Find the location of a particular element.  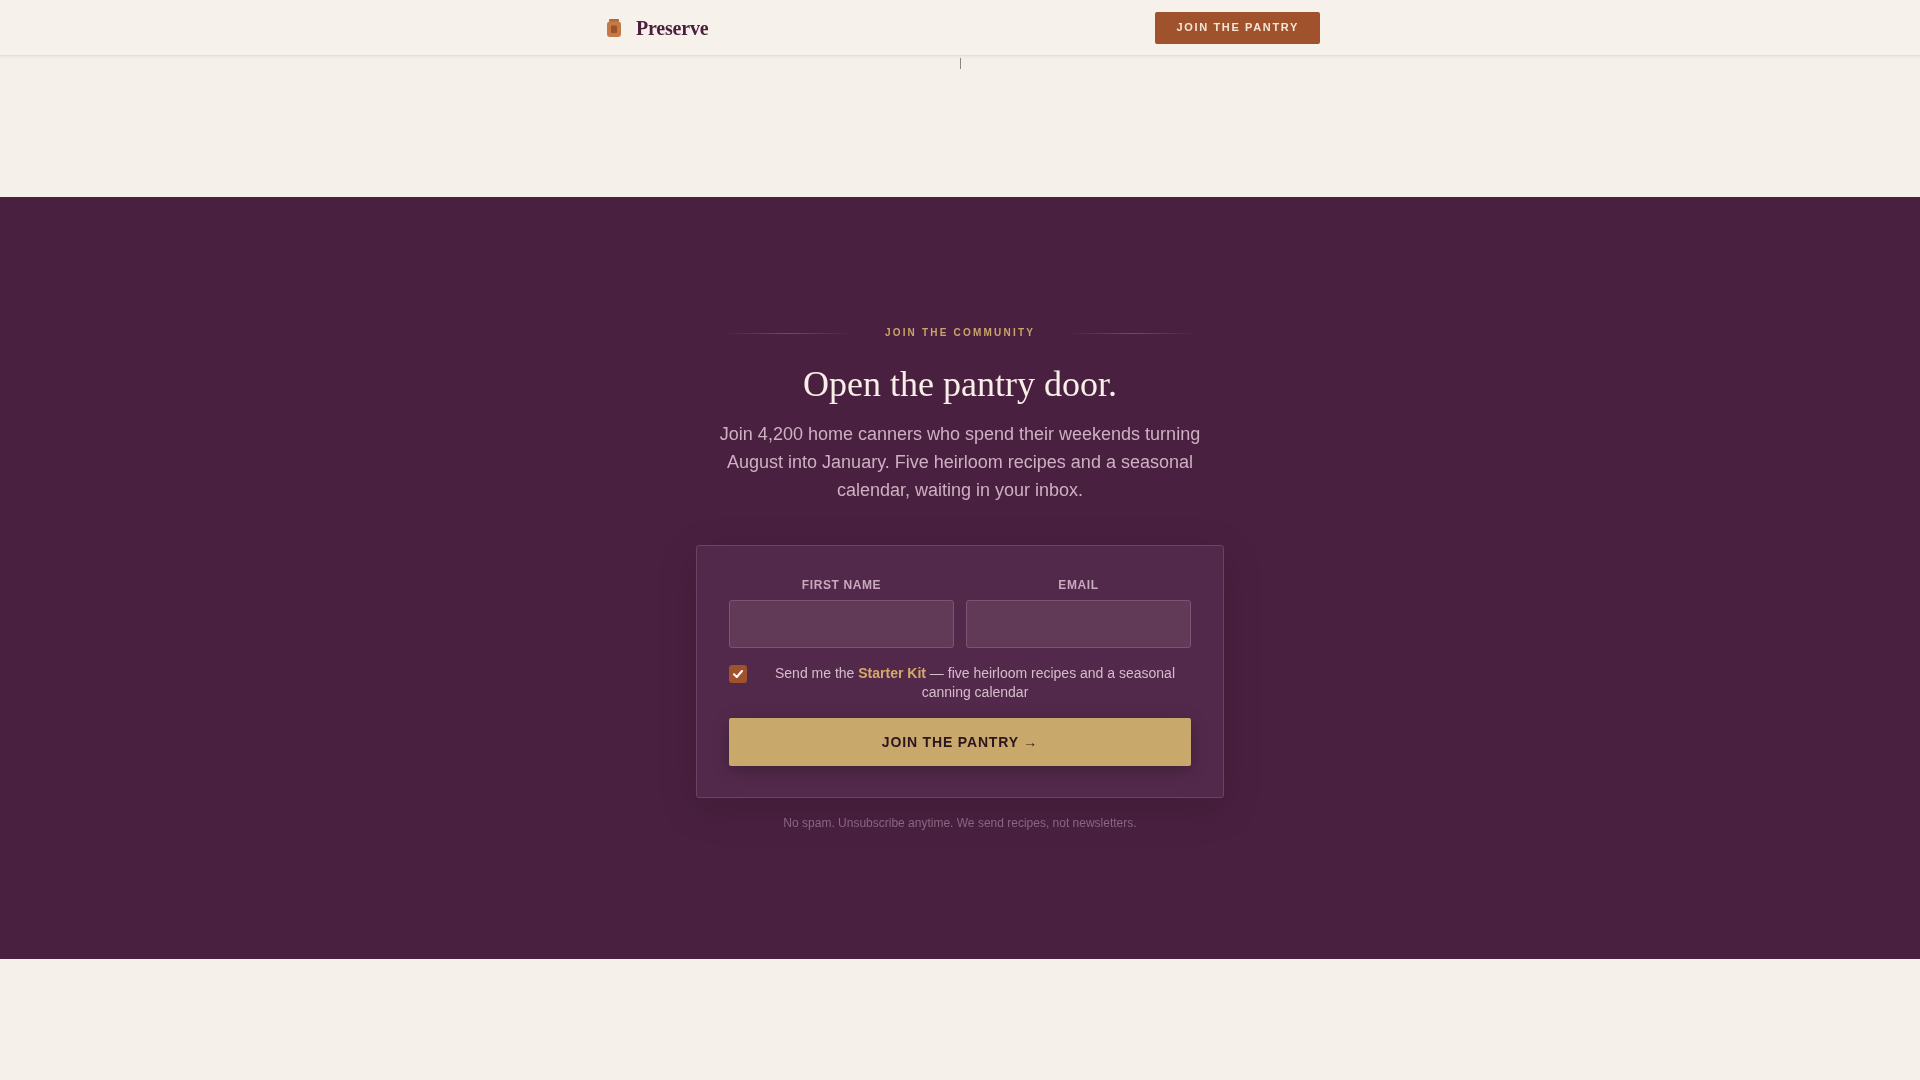

submit-button: JOIN THE PANTRY → is located at coordinates (960, 742).